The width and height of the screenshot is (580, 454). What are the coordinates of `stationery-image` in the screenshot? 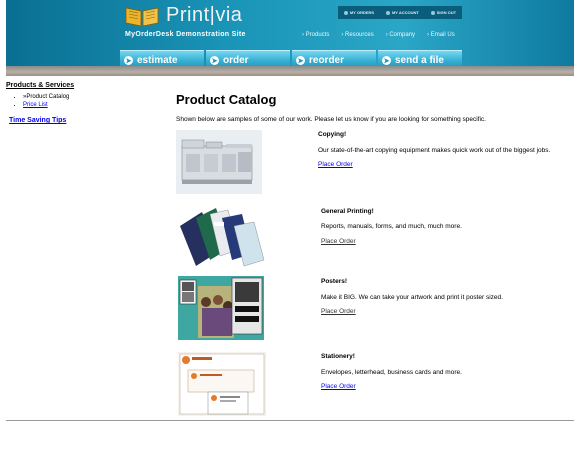 It's located at (222, 384).